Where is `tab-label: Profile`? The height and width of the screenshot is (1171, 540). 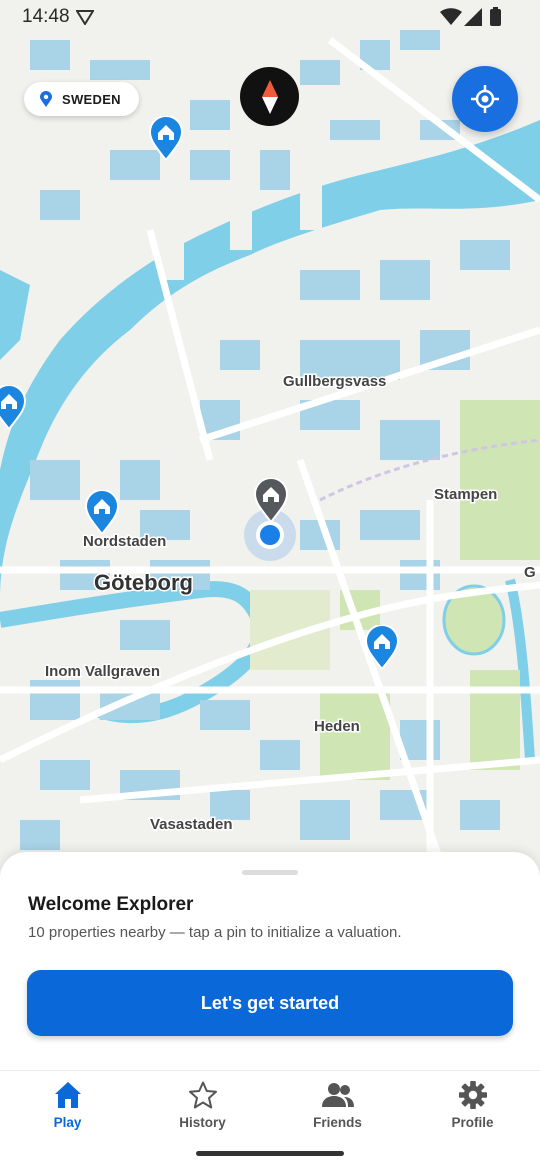 tab-label: Profile is located at coordinates (472, 1122).